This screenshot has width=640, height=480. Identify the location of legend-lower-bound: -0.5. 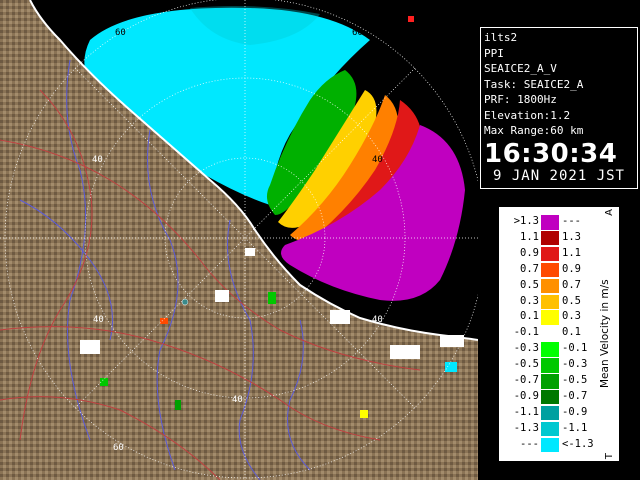
(526, 364).